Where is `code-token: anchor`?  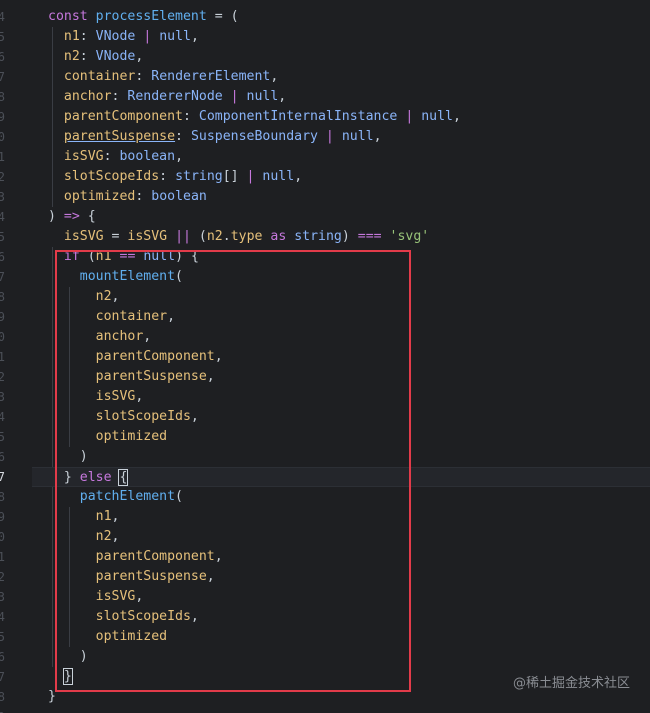
code-token: anchor is located at coordinates (119, 336).